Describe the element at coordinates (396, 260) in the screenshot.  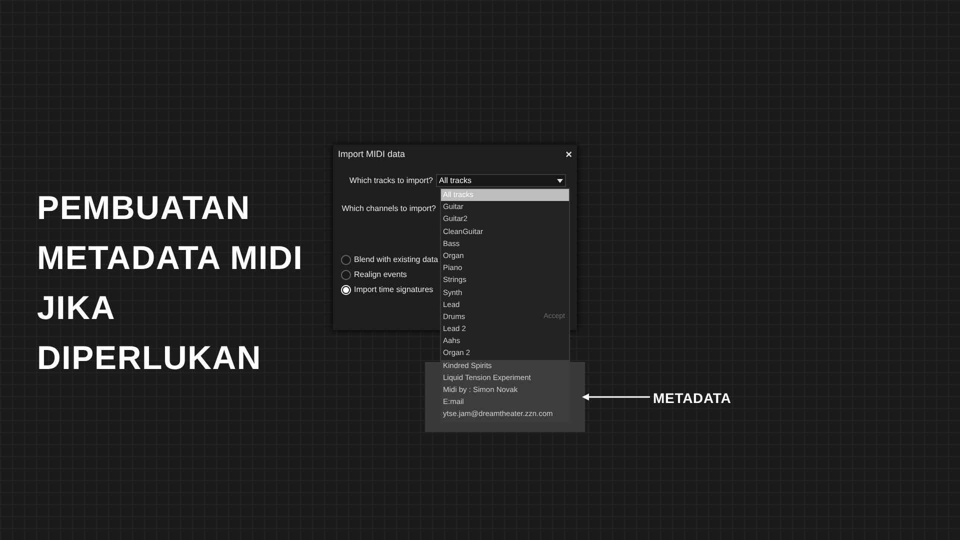
I see `option-label: Blend with existing data` at that location.